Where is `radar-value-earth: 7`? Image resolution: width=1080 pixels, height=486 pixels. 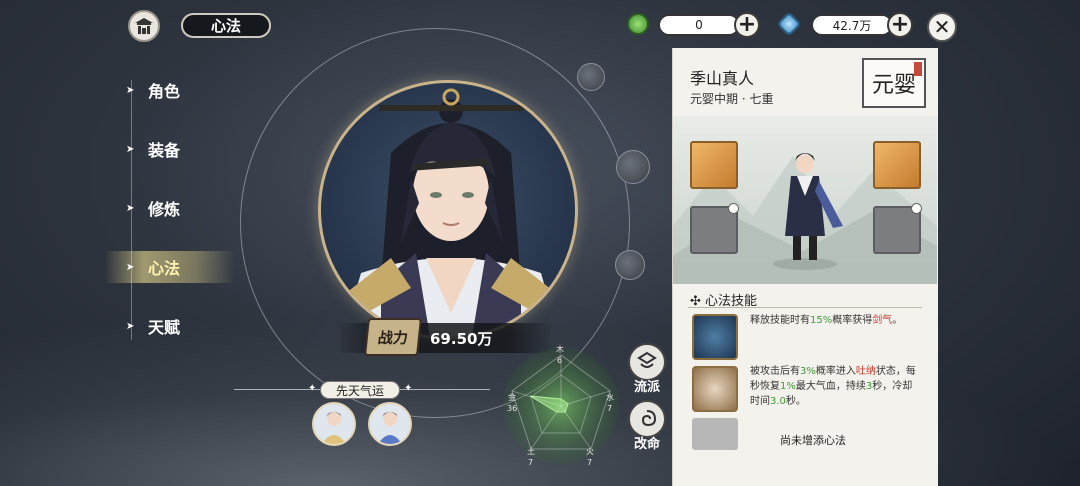 radar-value-earth: 7 is located at coordinates (531, 462).